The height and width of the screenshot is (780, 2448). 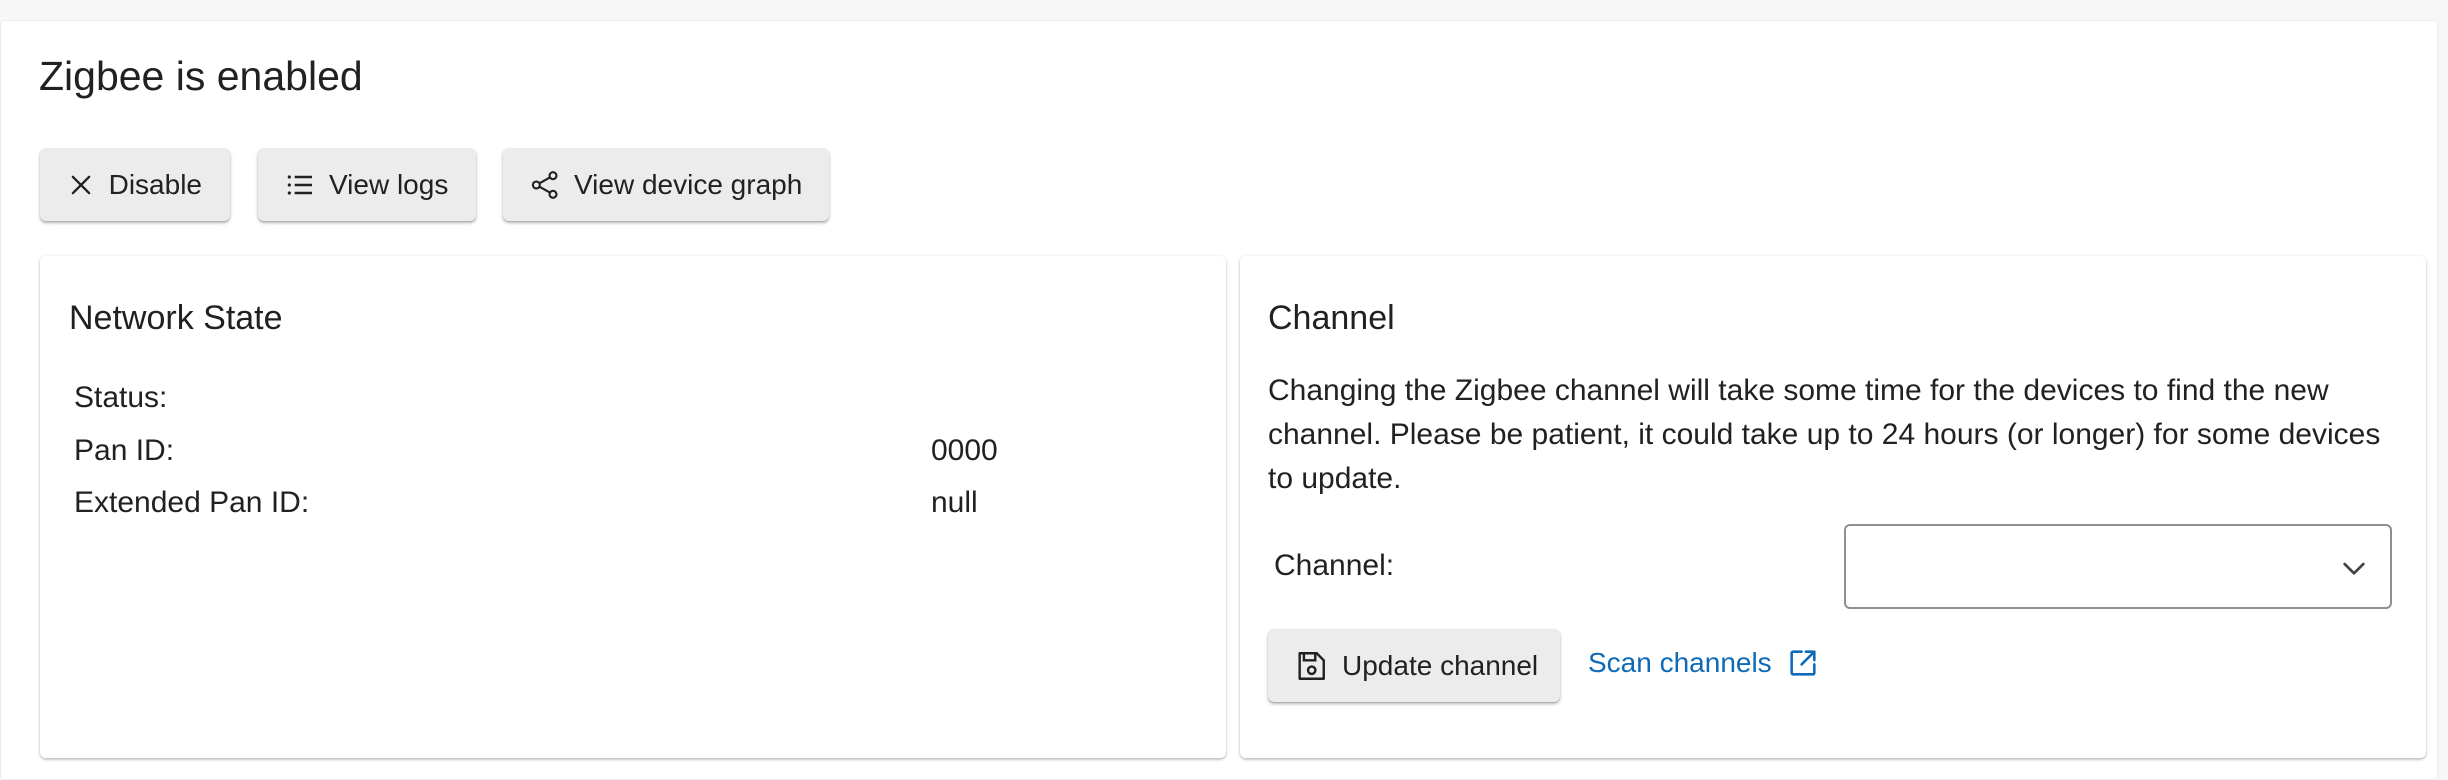 What do you see at coordinates (192, 502) in the screenshot?
I see `extended-pan-id-label: Extended Pan ID:` at bounding box center [192, 502].